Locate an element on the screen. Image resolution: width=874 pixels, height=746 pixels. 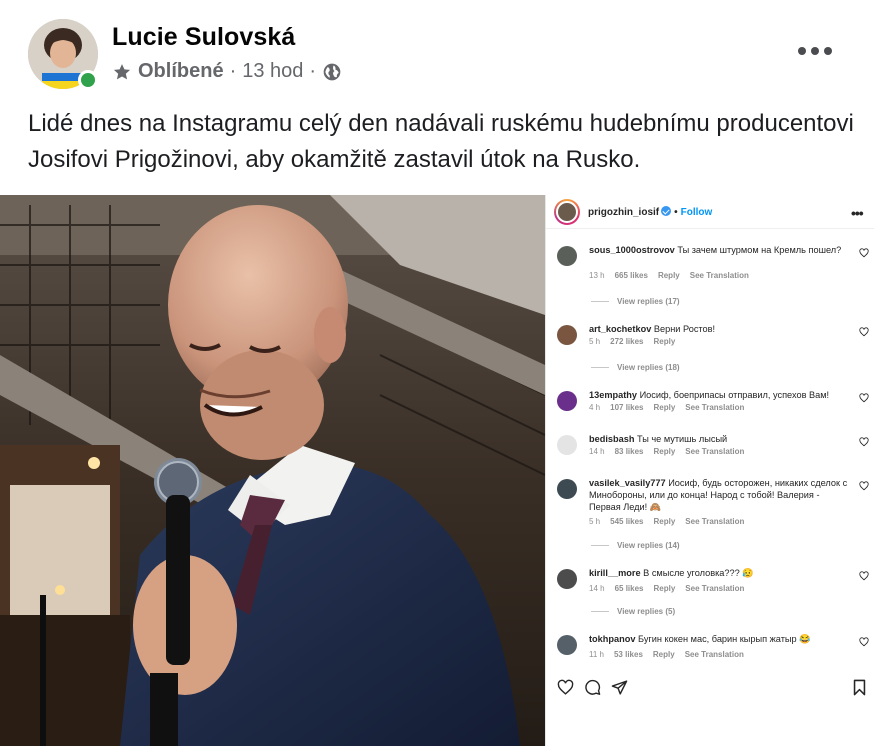
comment-likes: 65 likes is located at coordinates (629, 588).